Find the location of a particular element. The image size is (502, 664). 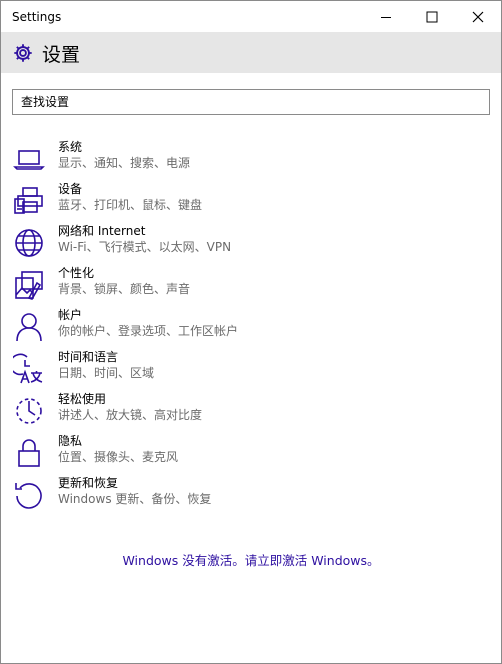

category-description: 背景、锁屏、颜色、声音 is located at coordinates (124, 289).